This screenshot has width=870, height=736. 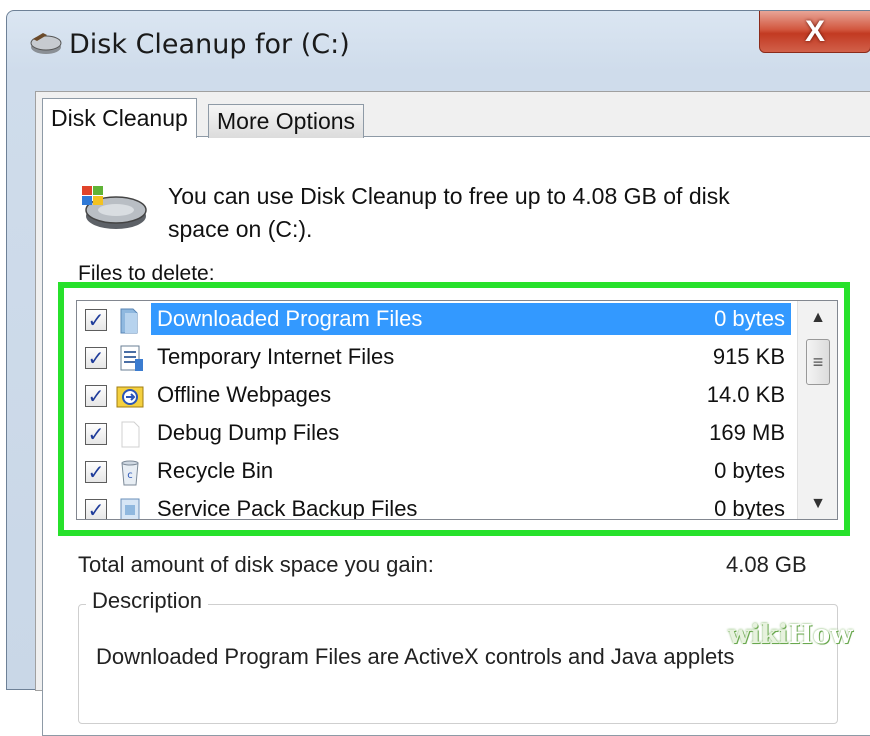 I want to click on list-item: ✓ c Recycle Bin 0 bytes, so click(x=437, y=472).